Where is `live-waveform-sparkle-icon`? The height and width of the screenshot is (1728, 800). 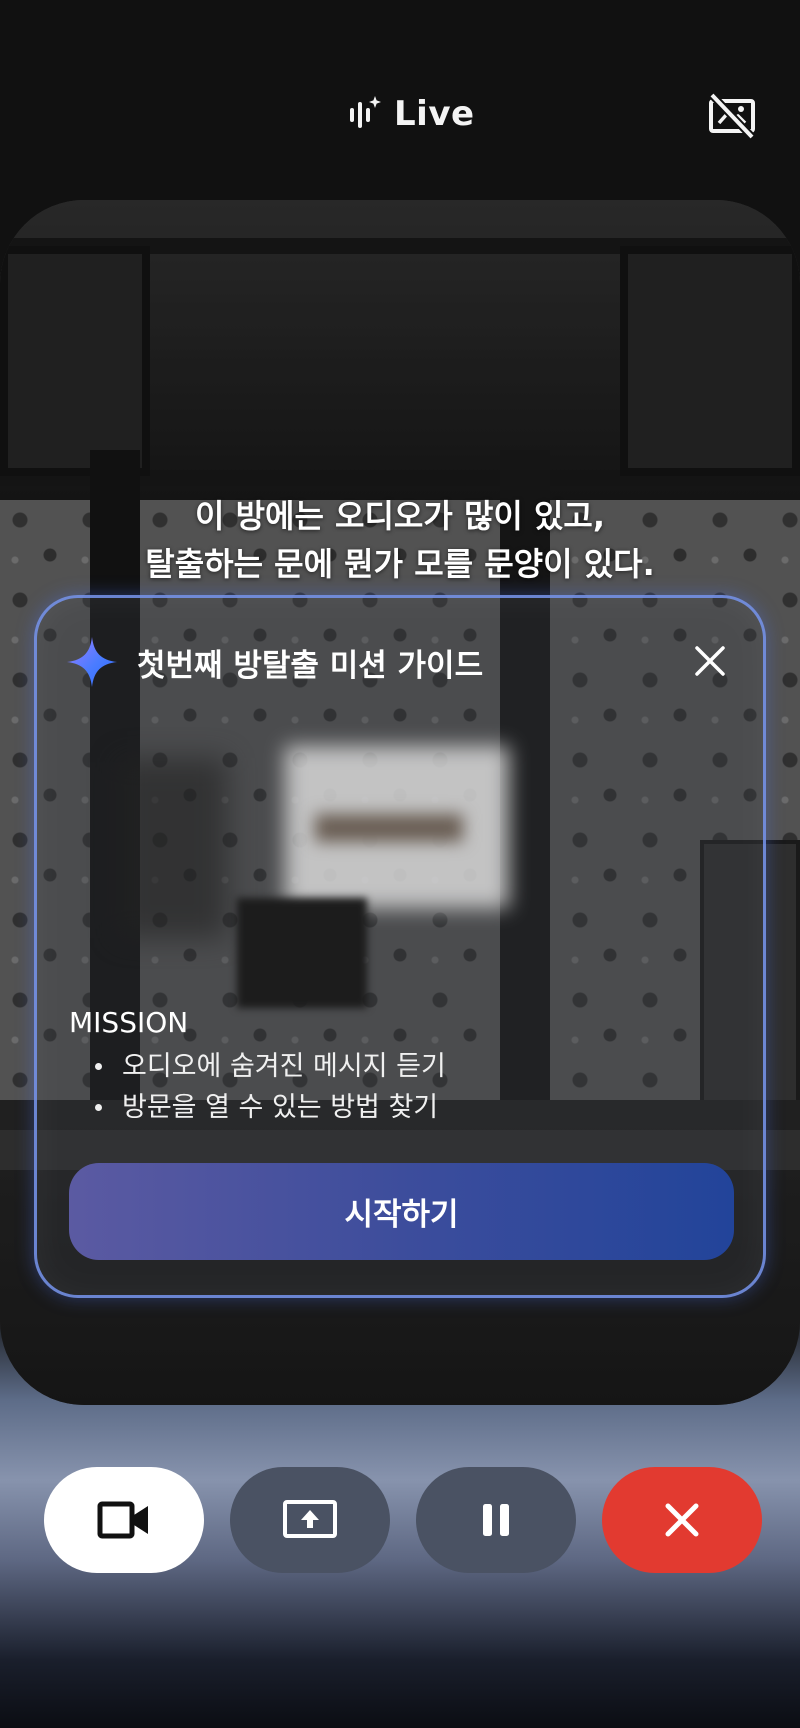
live-waveform-sparkle-icon is located at coordinates (365, 112).